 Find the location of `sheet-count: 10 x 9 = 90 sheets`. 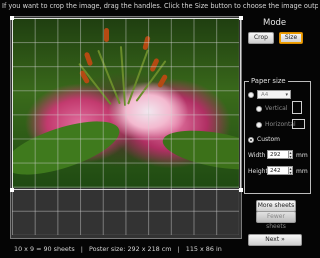

sheet-count: 10 x 9 = 90 sheets is located at coordinates (44, 249).